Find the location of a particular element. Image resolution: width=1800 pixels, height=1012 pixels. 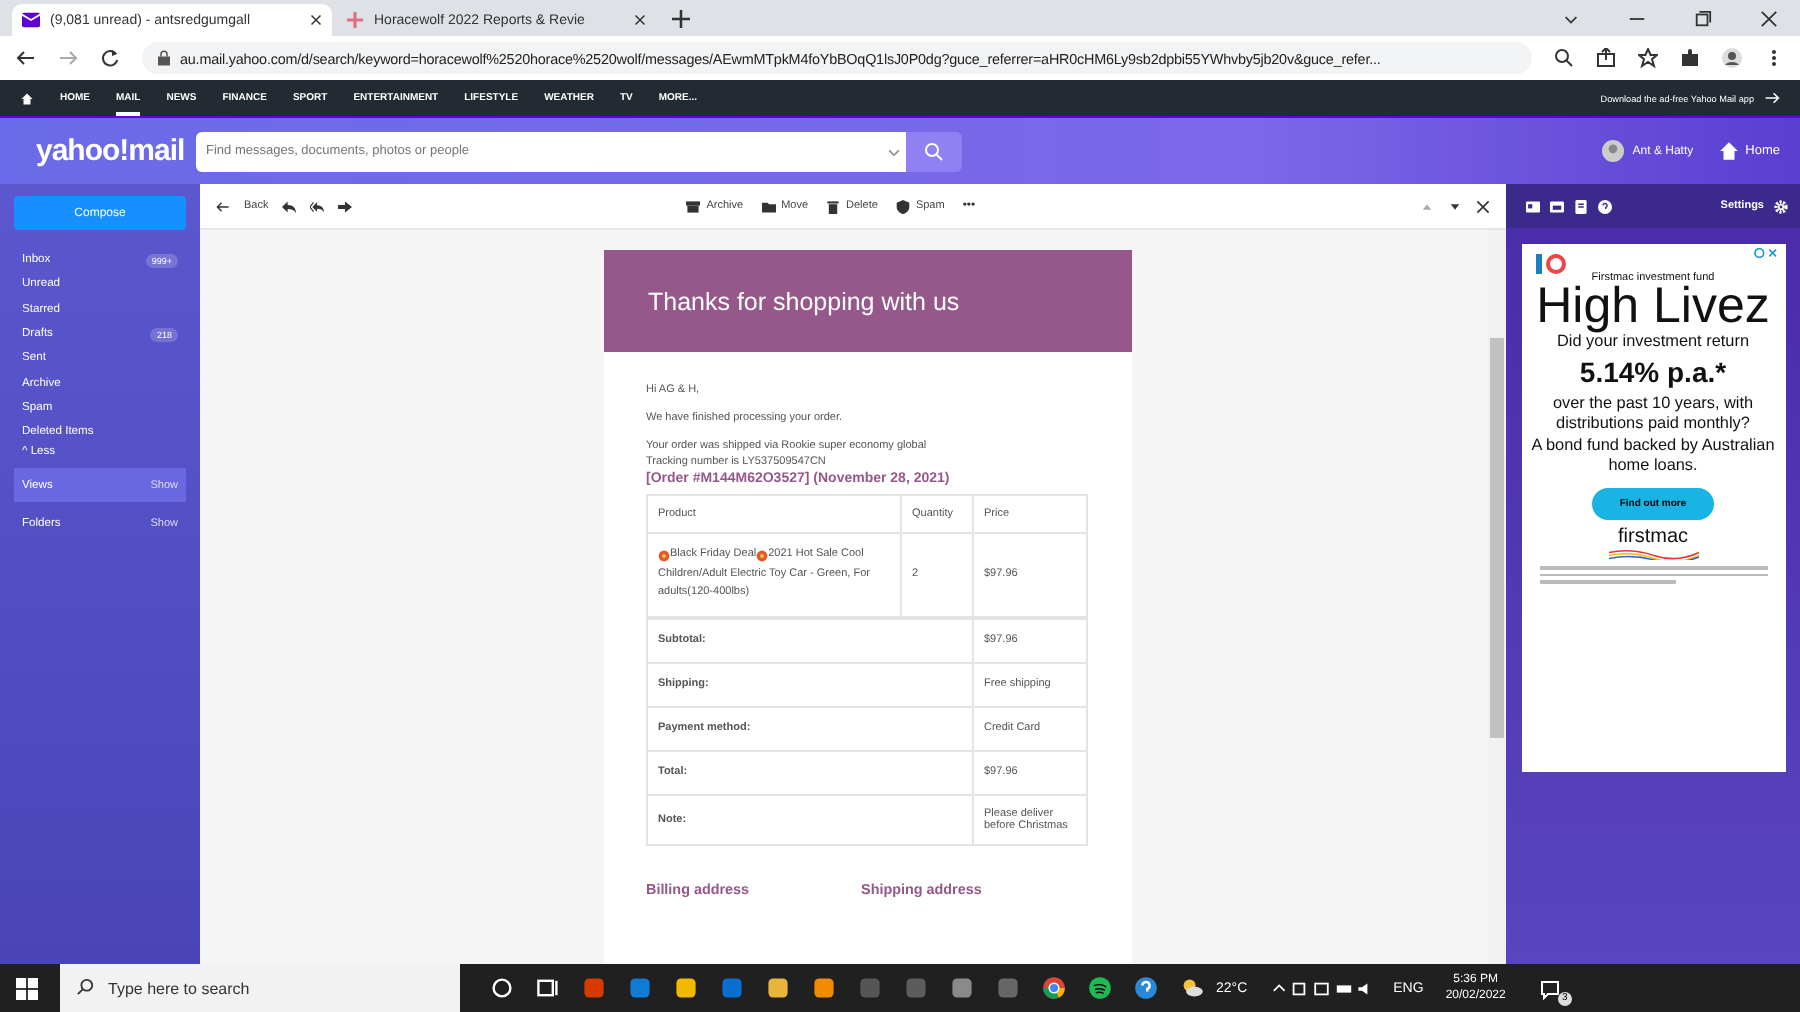

ad-info-icon is located at coordinates (1765, 253).